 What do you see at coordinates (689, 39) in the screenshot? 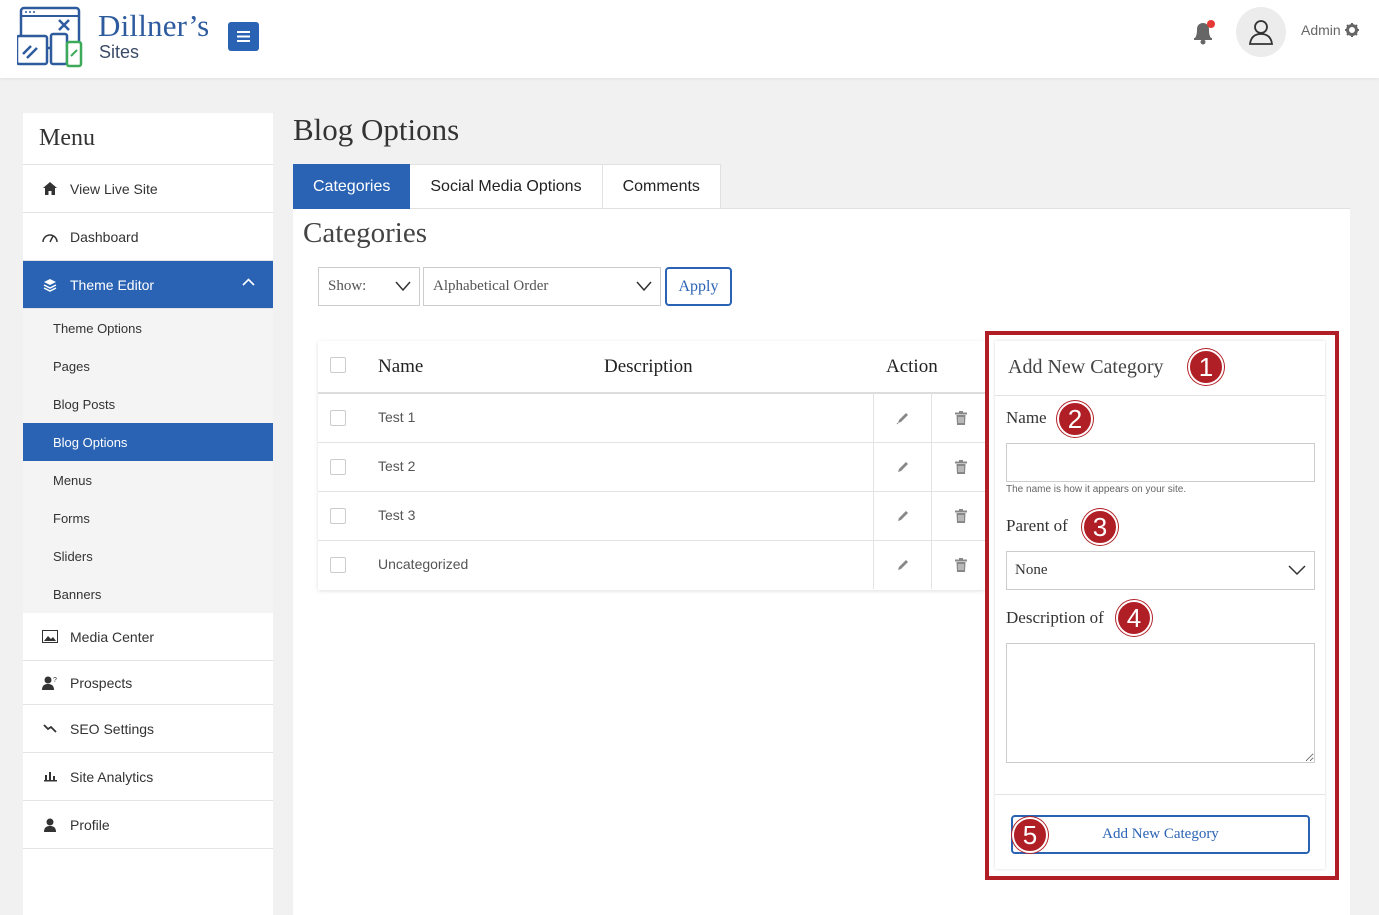
I see `top-header: Dillner’s Sites Admin` at bounding box center [689, 39].